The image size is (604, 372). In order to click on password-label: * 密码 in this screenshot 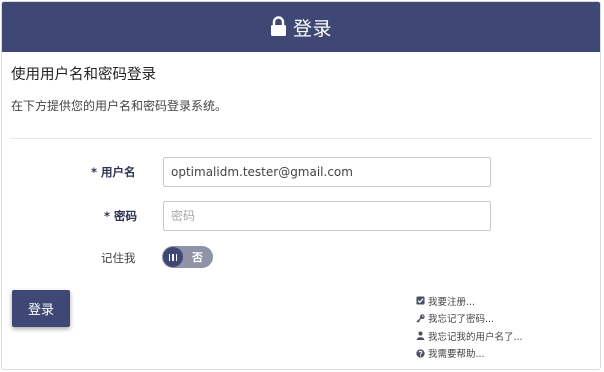, I will do `click(120, 216)`.